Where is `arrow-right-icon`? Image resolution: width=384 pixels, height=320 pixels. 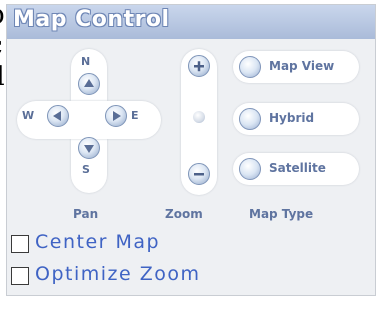 arrow-right-icon is located at coordinates (117, 116).